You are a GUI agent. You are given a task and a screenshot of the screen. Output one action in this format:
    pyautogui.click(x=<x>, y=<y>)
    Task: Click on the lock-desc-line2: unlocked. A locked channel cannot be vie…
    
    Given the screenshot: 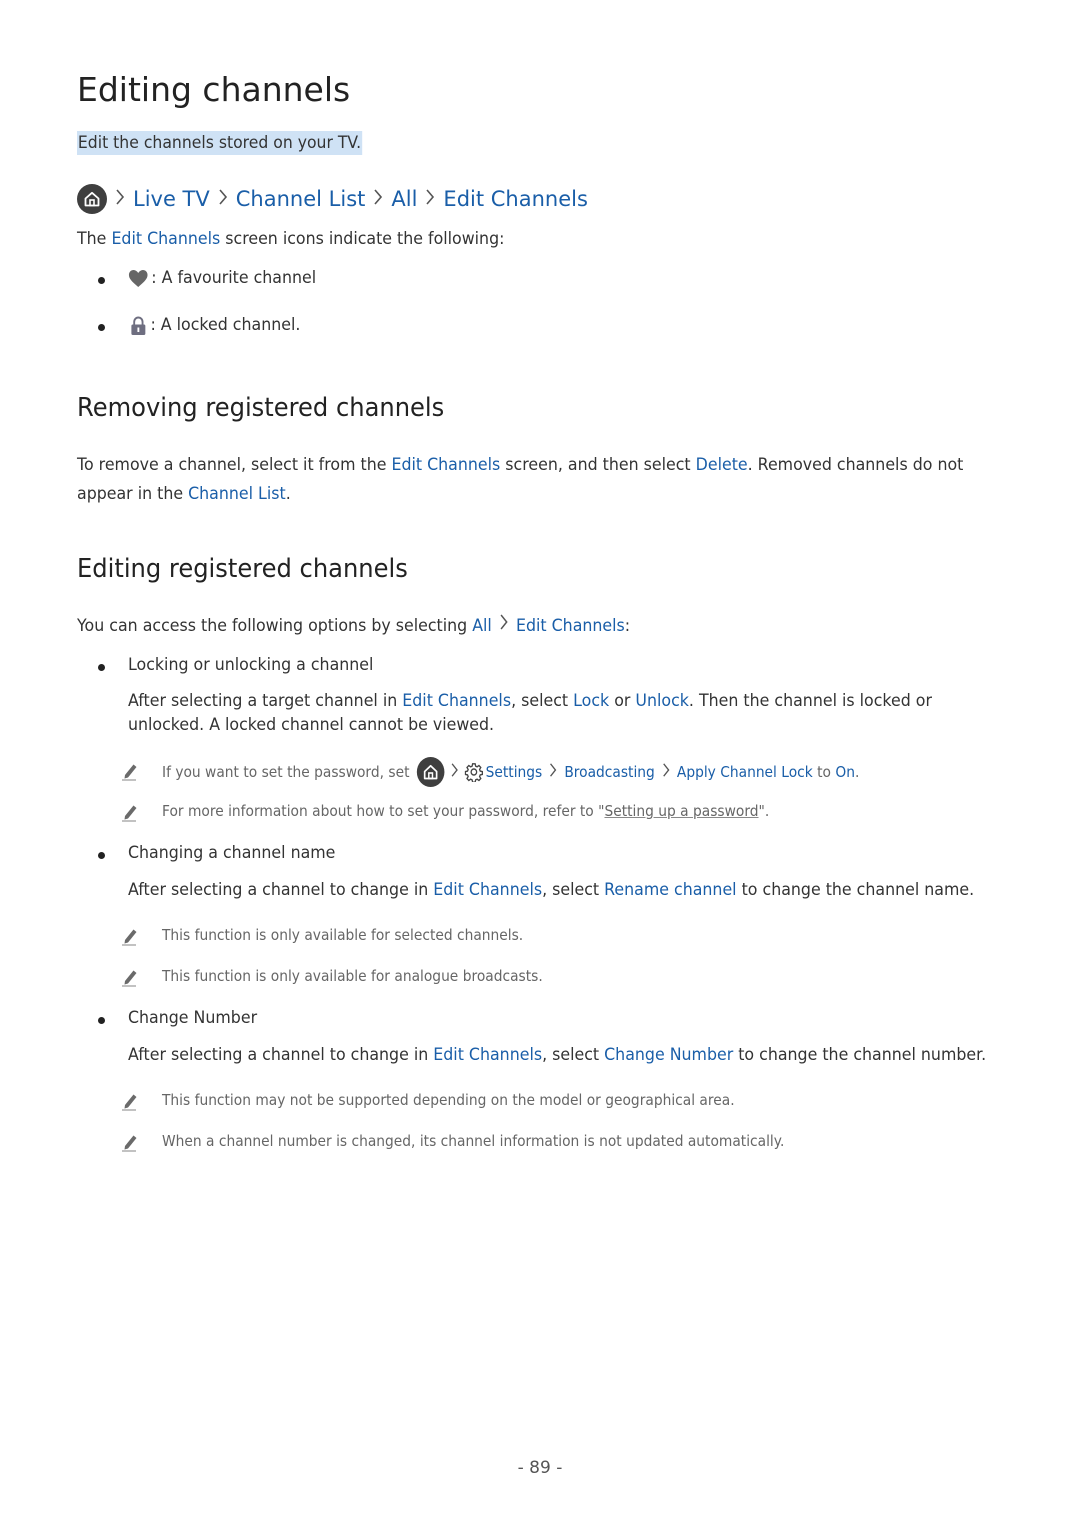 What is the action you would take?
    pyautogui.click(x=311, y=725)
    